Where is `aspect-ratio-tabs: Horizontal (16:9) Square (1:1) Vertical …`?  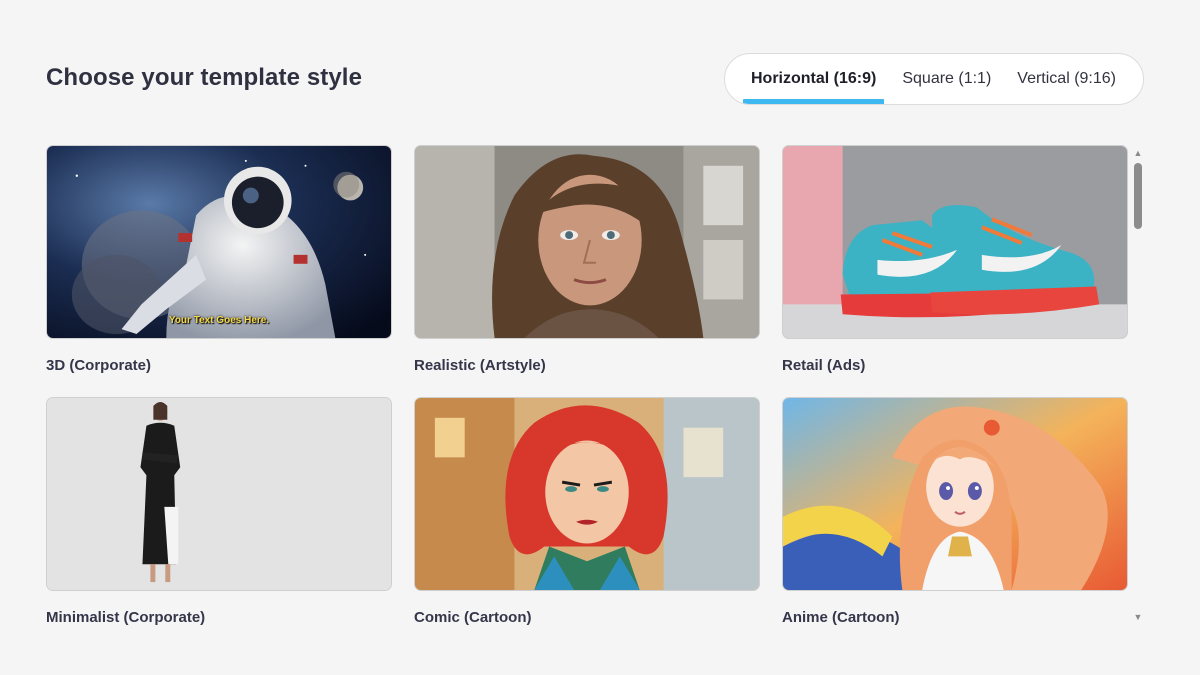 aspect-ratio-tabs: Horizontal (16:9) Square (1:1) Vertical … is located at coordinates (934, 79).